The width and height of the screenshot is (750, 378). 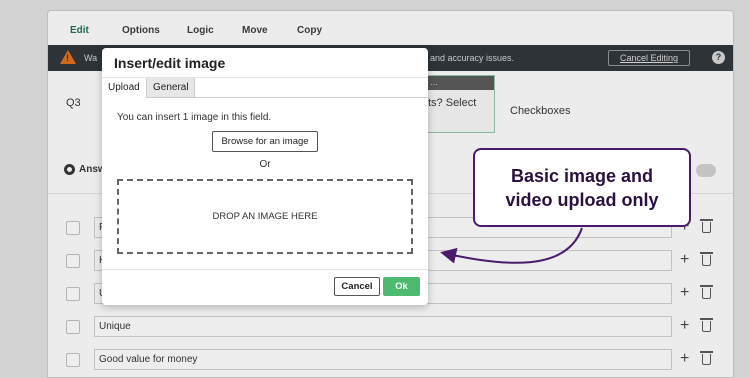 I want to click on dialog-title: Insert/edit image, so click(x=170, y=63).